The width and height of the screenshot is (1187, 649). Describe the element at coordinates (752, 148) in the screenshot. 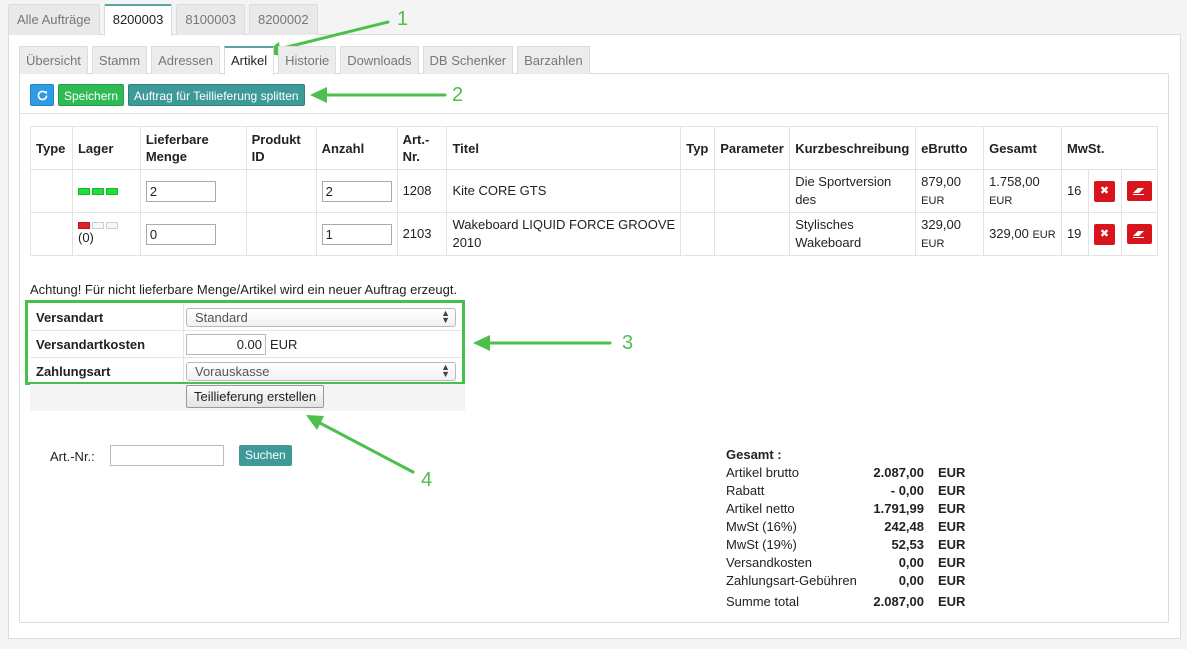

I see `col-parameter: Parameter` at that location.